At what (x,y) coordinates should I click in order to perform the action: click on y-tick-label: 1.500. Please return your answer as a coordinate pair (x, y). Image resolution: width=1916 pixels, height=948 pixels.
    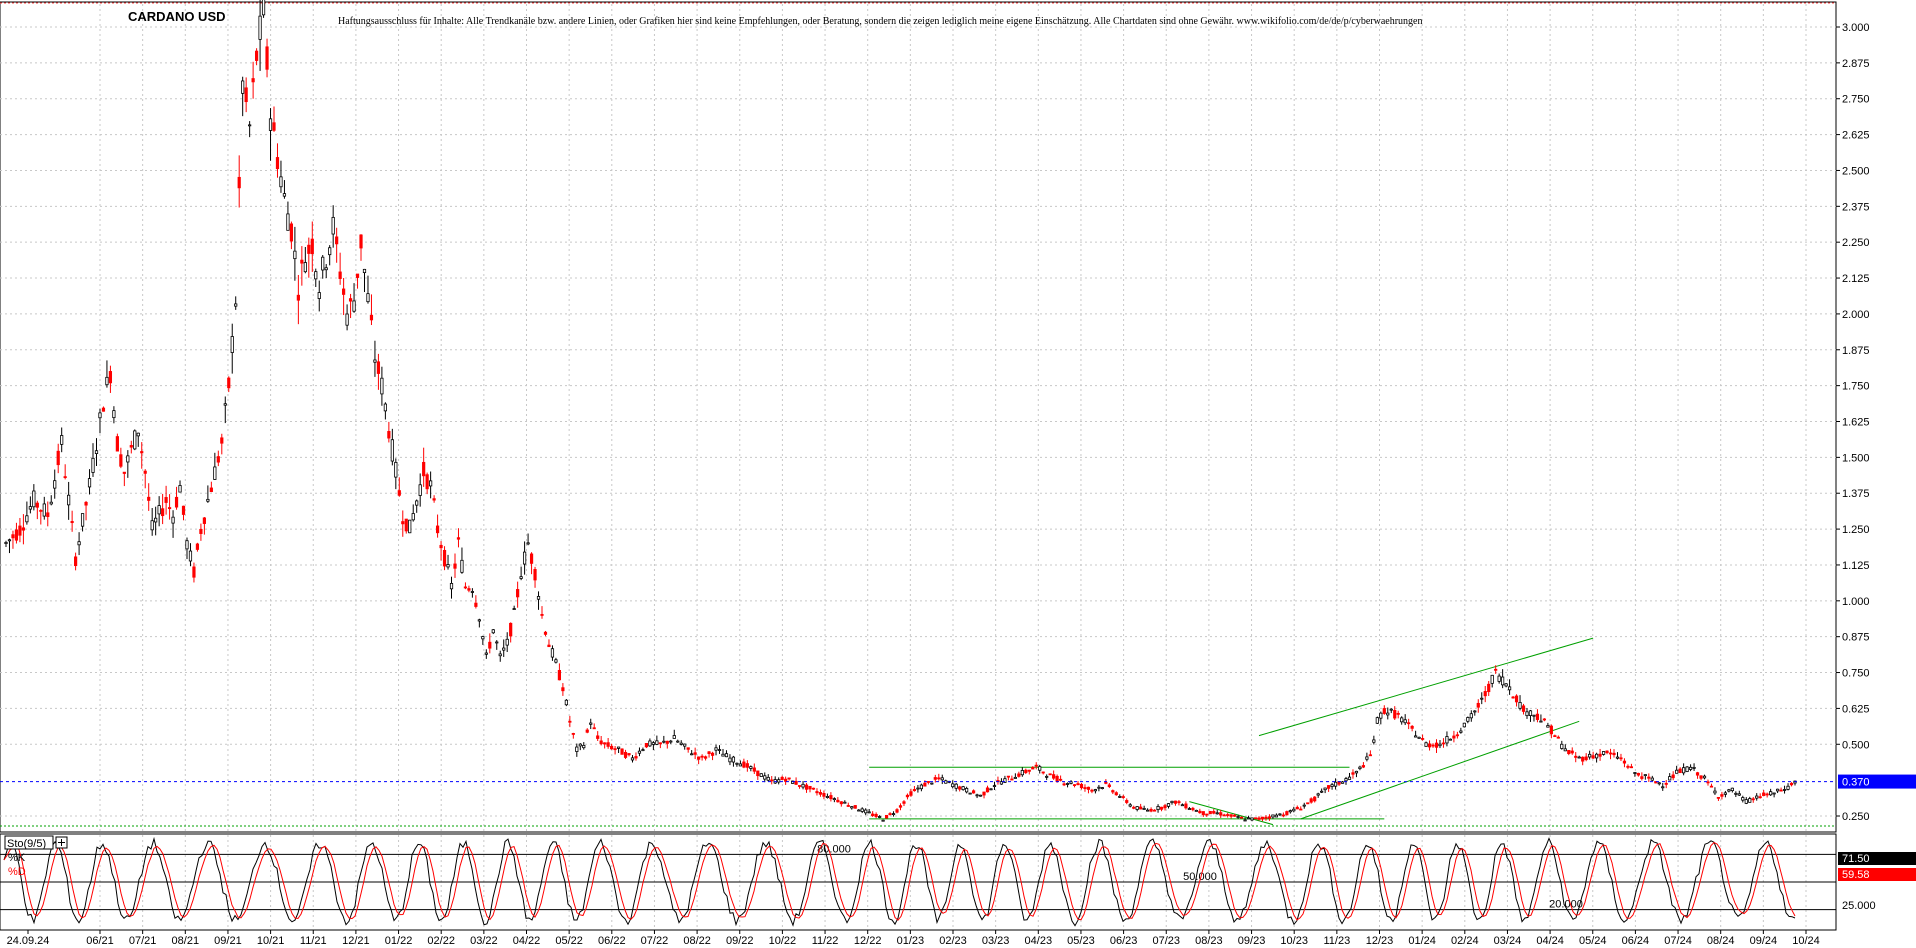
    Looking at the image, I should click on (1856, 458).